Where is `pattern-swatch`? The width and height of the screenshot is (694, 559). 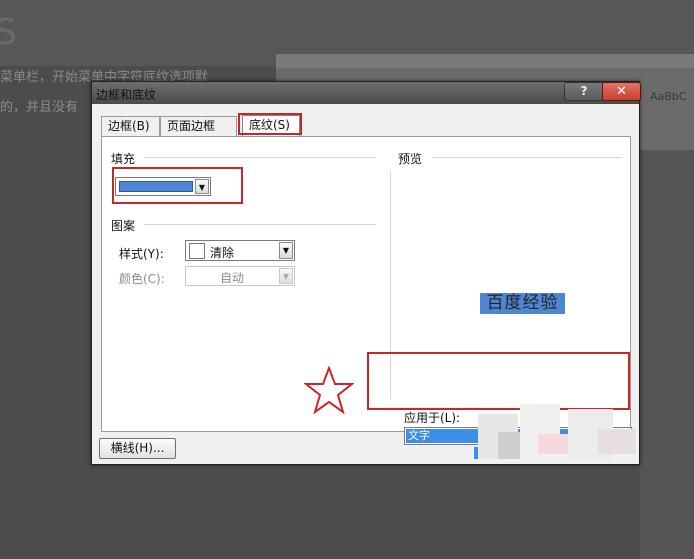 pattern-swatch is located at coordinates (197, 251).